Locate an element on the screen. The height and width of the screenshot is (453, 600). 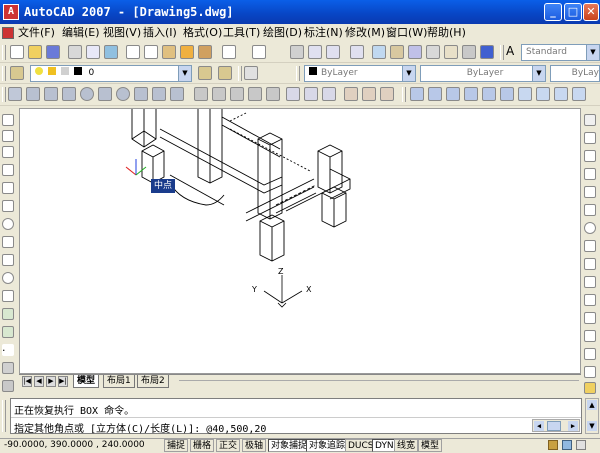
toggle-ortho: 正交 is located at coordinates (228, 445).